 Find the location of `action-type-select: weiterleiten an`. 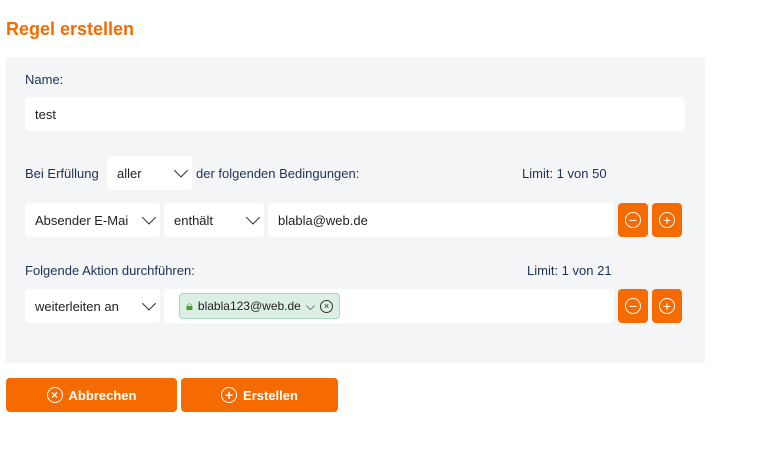

action-type-select: weiterleiten an is located at coordinates (92, 306).